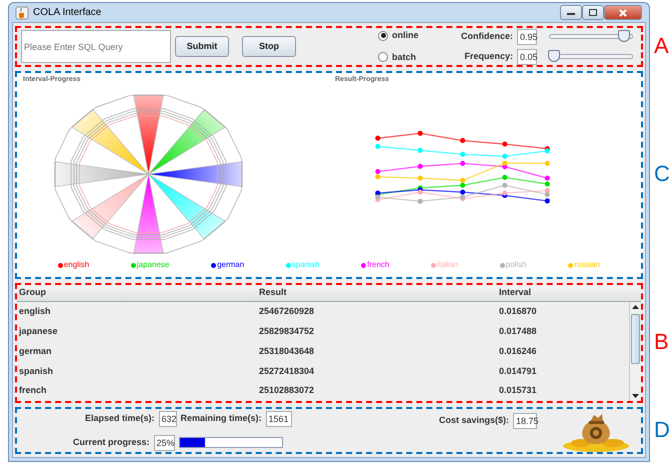 The height and width of the screenshot is (465, 670). I want to click on table-cell-text: german, so click(36, 351).